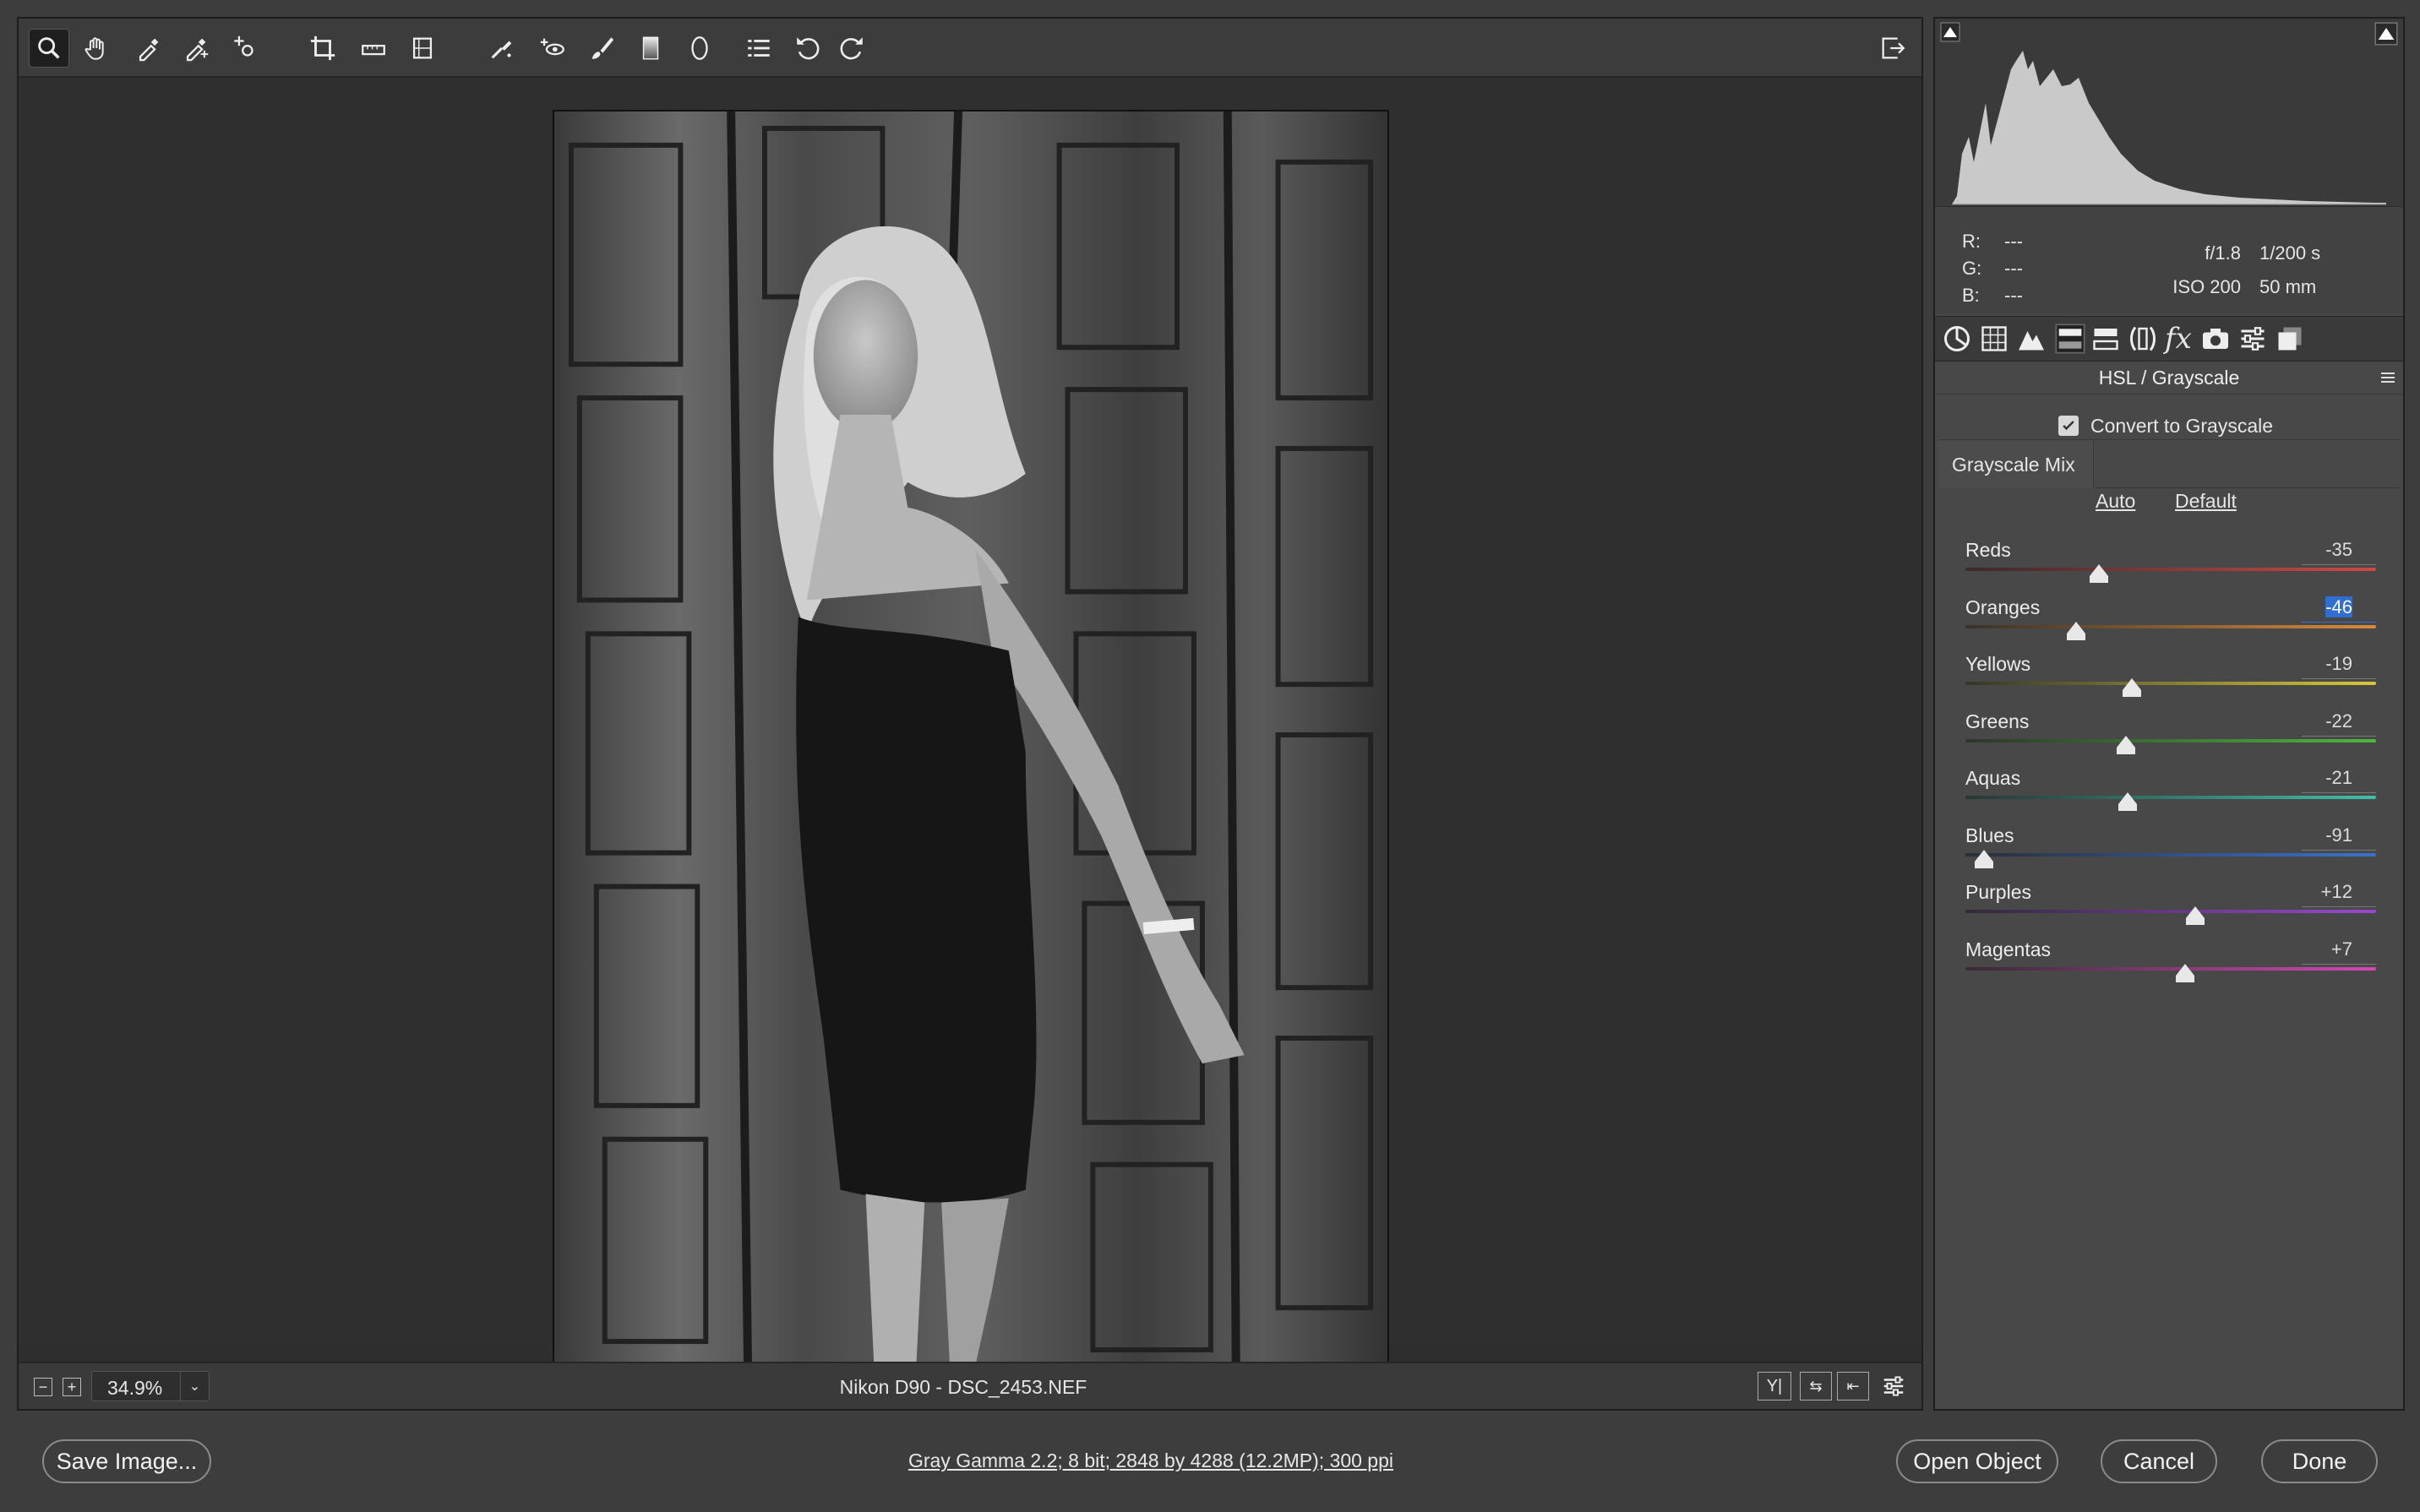 This screenshot has width=2420, height=1512. Describe the element at coordinates (1894, 1387) in the screenshot. I see `view-settings-icon` at that location.